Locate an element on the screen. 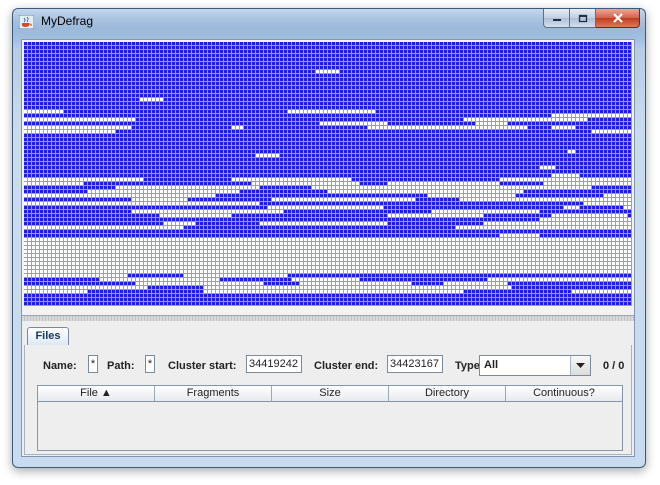 This screenshot has height=485, width=660. path-label: Path: is located at coordinates (121, 366).